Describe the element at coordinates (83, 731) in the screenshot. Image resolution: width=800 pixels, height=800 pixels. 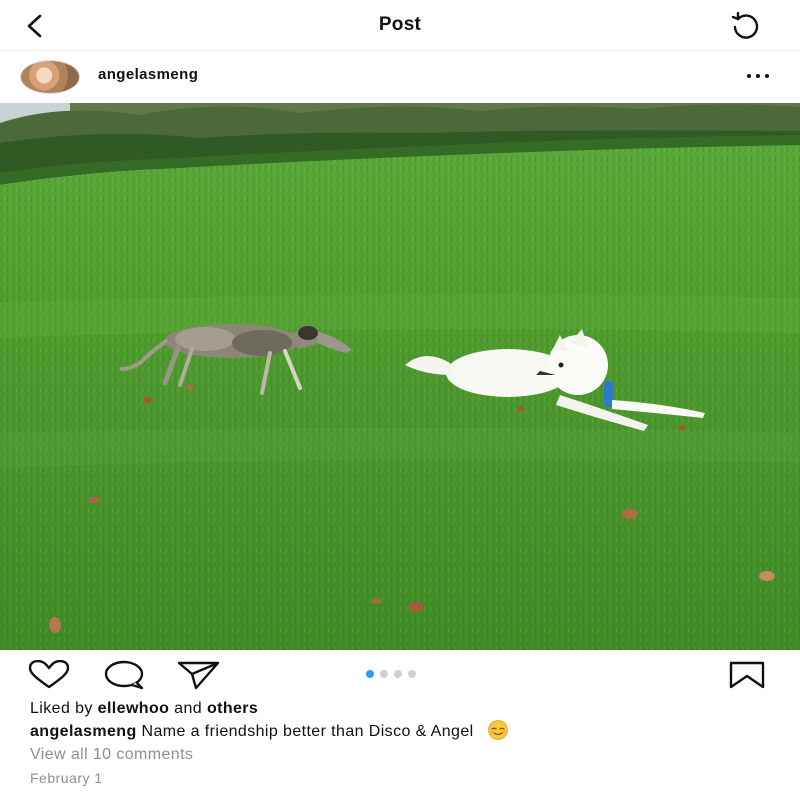
I see `caption-username: angelasmeng` at that location.